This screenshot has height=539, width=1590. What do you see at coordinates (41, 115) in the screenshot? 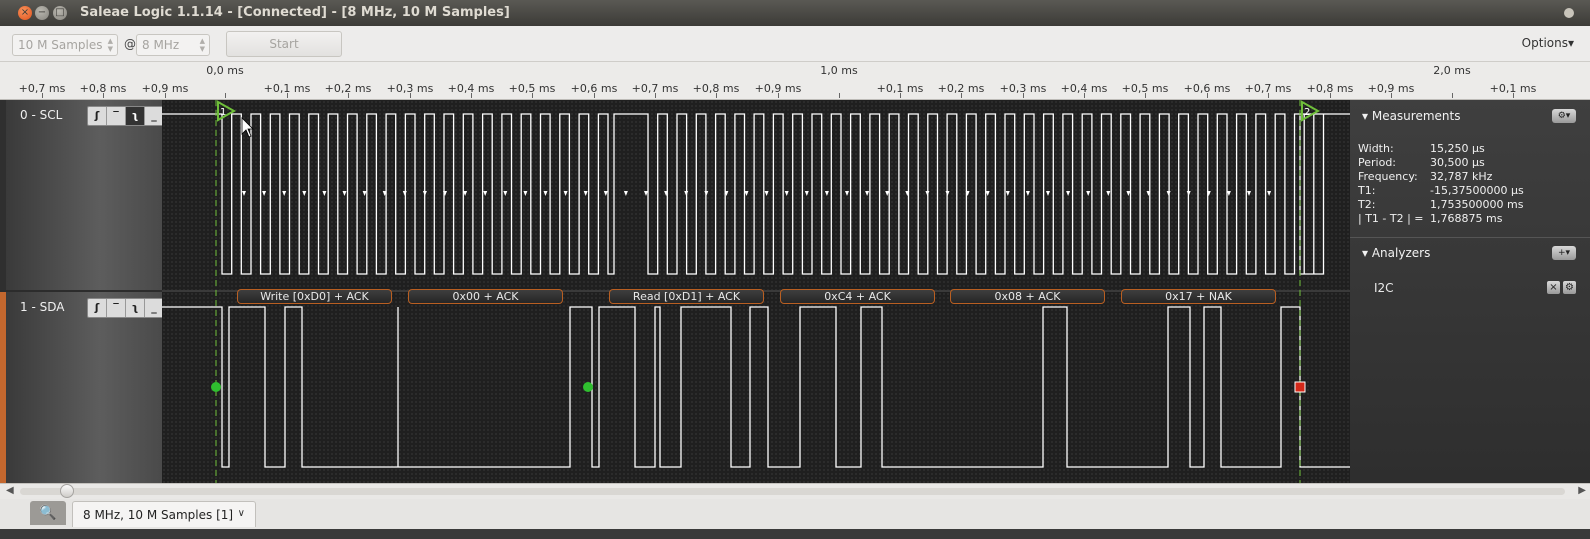
I see `channel-name: 0 - SCL` at bounding box center [41, 115].